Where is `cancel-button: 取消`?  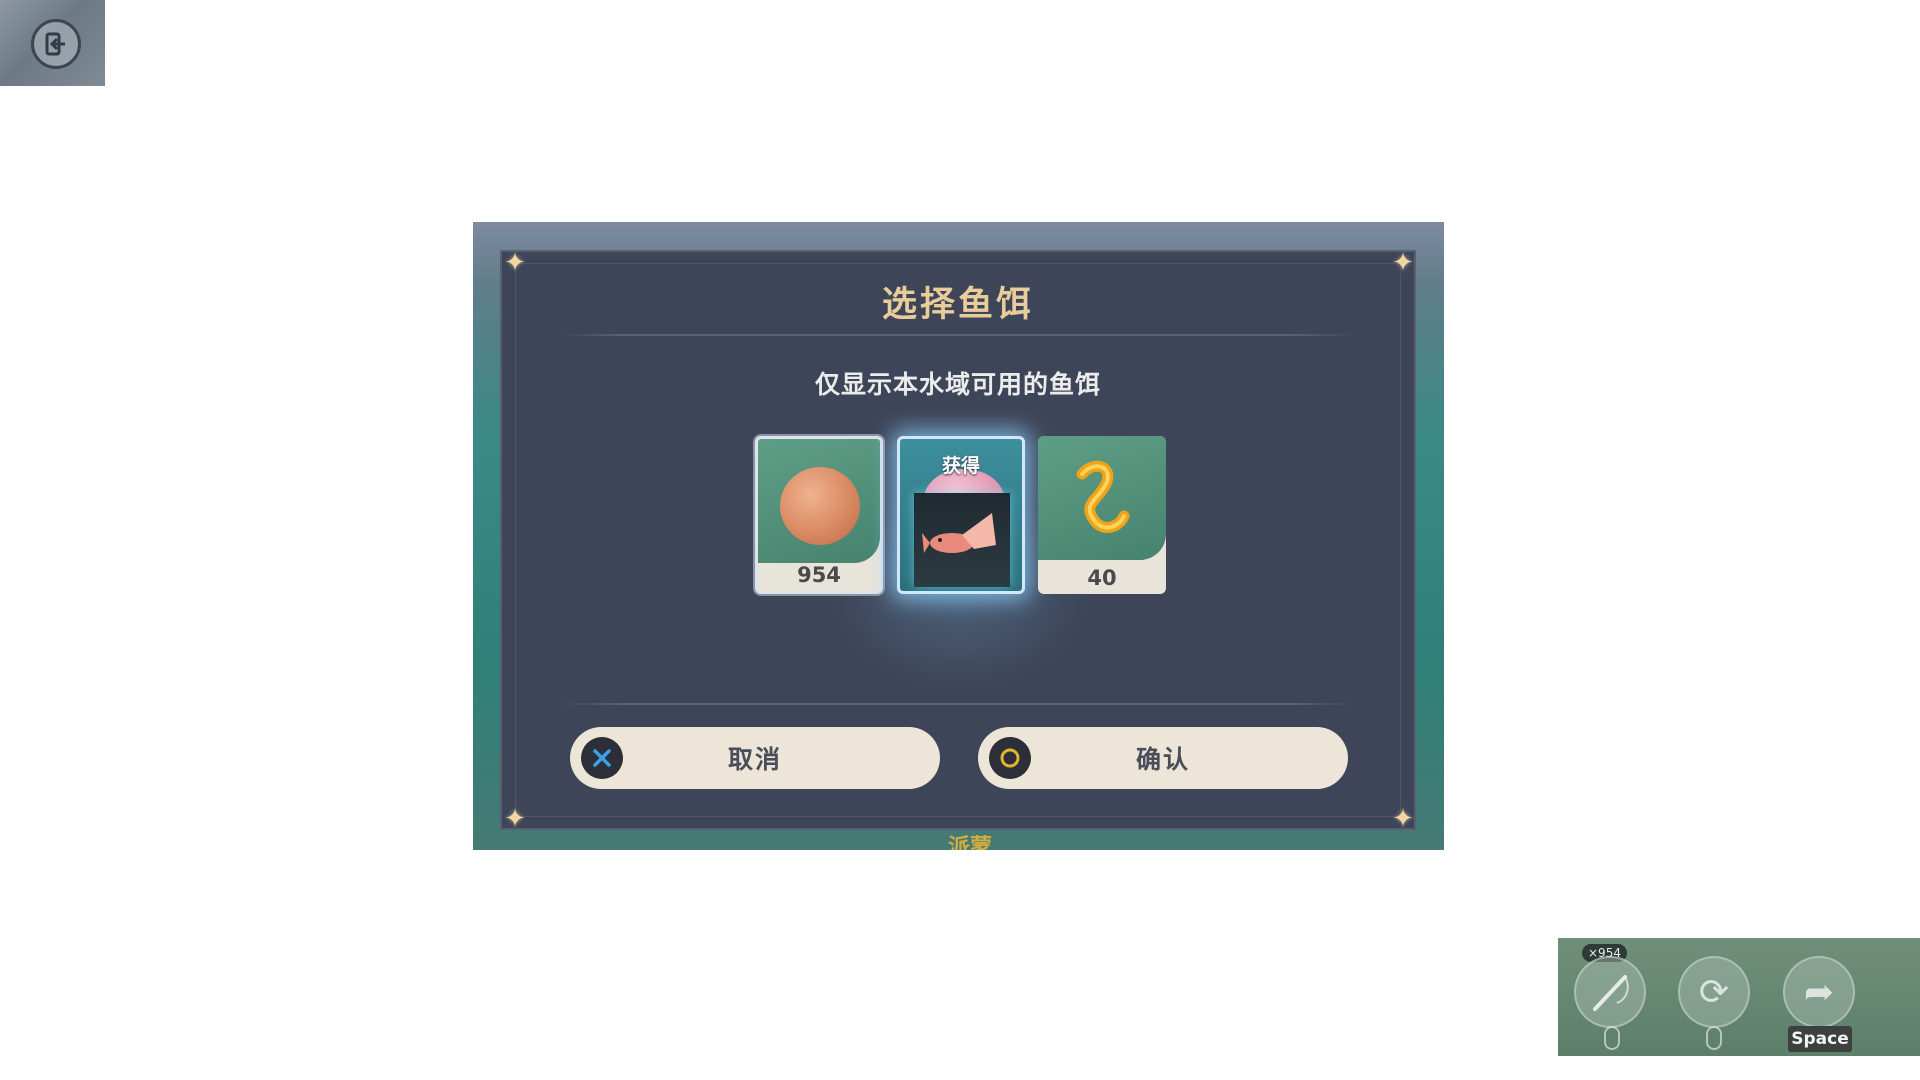 cancel-button: 取消 is located at coordinates (755, 758).